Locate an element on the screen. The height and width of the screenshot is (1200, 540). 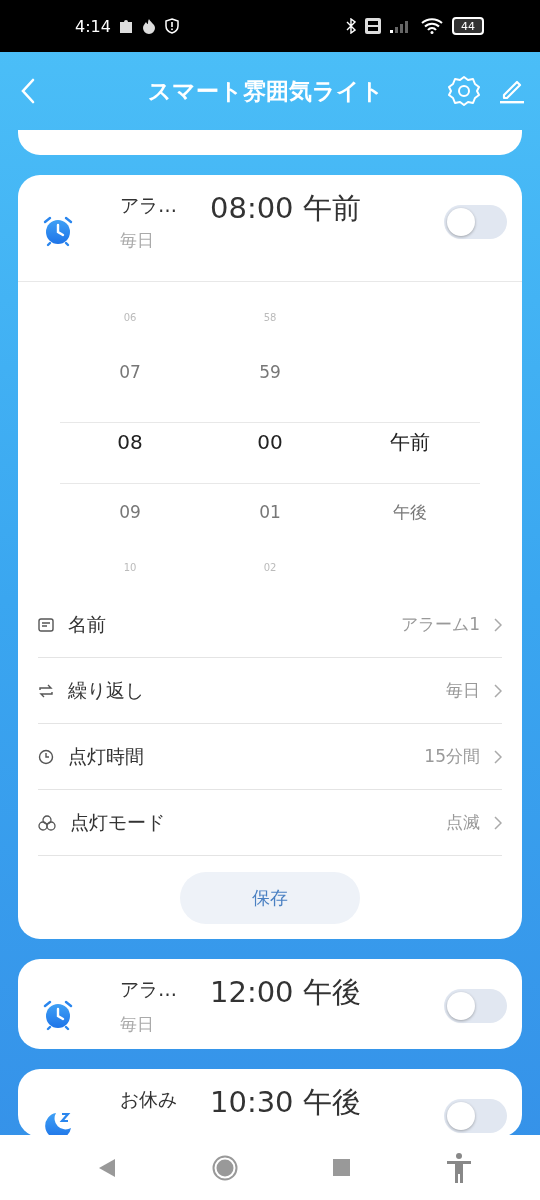
picker-option: 59 is located at coordinates (270, 372).